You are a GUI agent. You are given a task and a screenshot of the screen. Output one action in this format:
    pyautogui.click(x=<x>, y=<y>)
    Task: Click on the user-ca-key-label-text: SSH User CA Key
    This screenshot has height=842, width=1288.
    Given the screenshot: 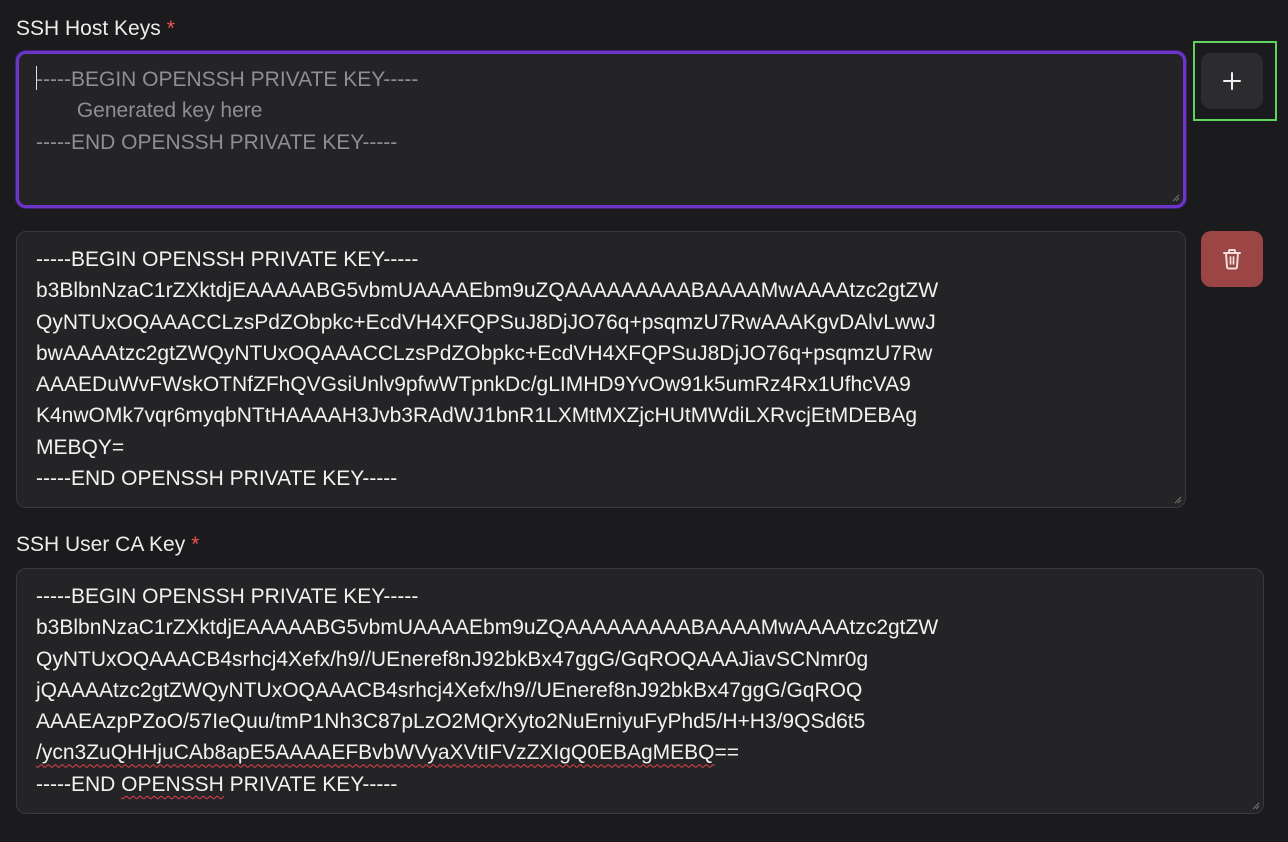 What is the action you would take?
    pyautogui.click(x=101, y=544)
    